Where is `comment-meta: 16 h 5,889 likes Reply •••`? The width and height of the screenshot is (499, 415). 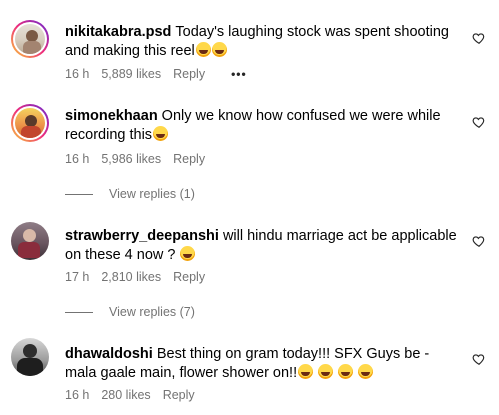 comment-meta: 16 h 5,889 likes Reply ••• is located at coordinates (162, 74).